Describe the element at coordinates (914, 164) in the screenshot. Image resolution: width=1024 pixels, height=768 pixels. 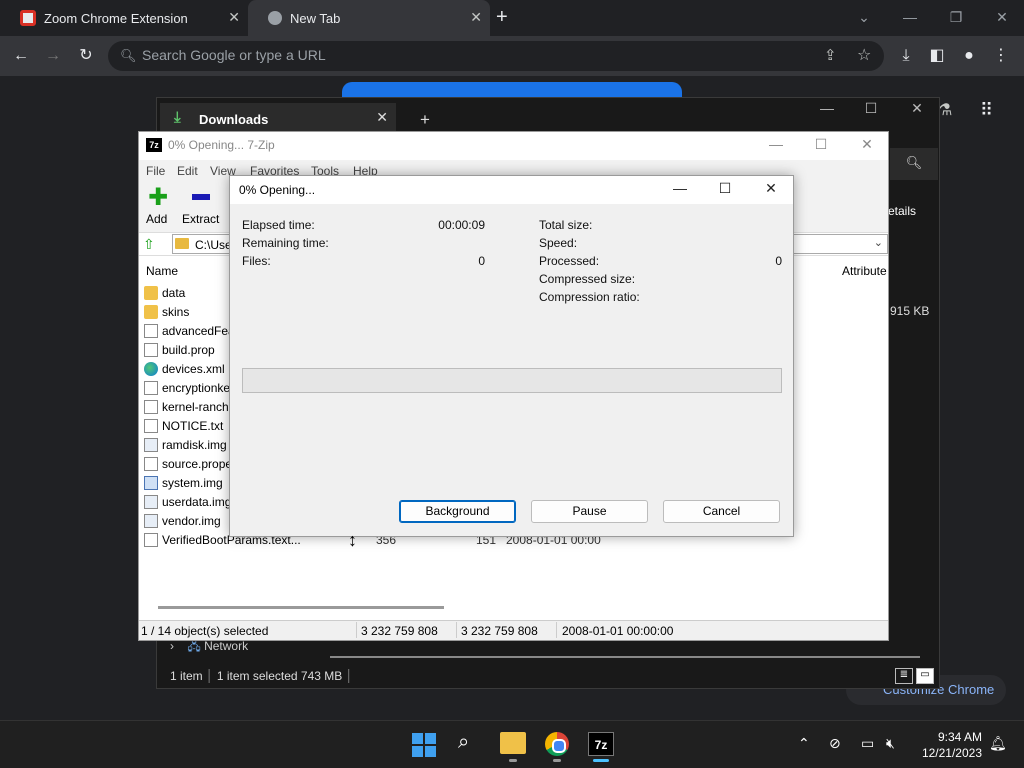
I see `explorer-search-icon: 🔍︎` at that location.